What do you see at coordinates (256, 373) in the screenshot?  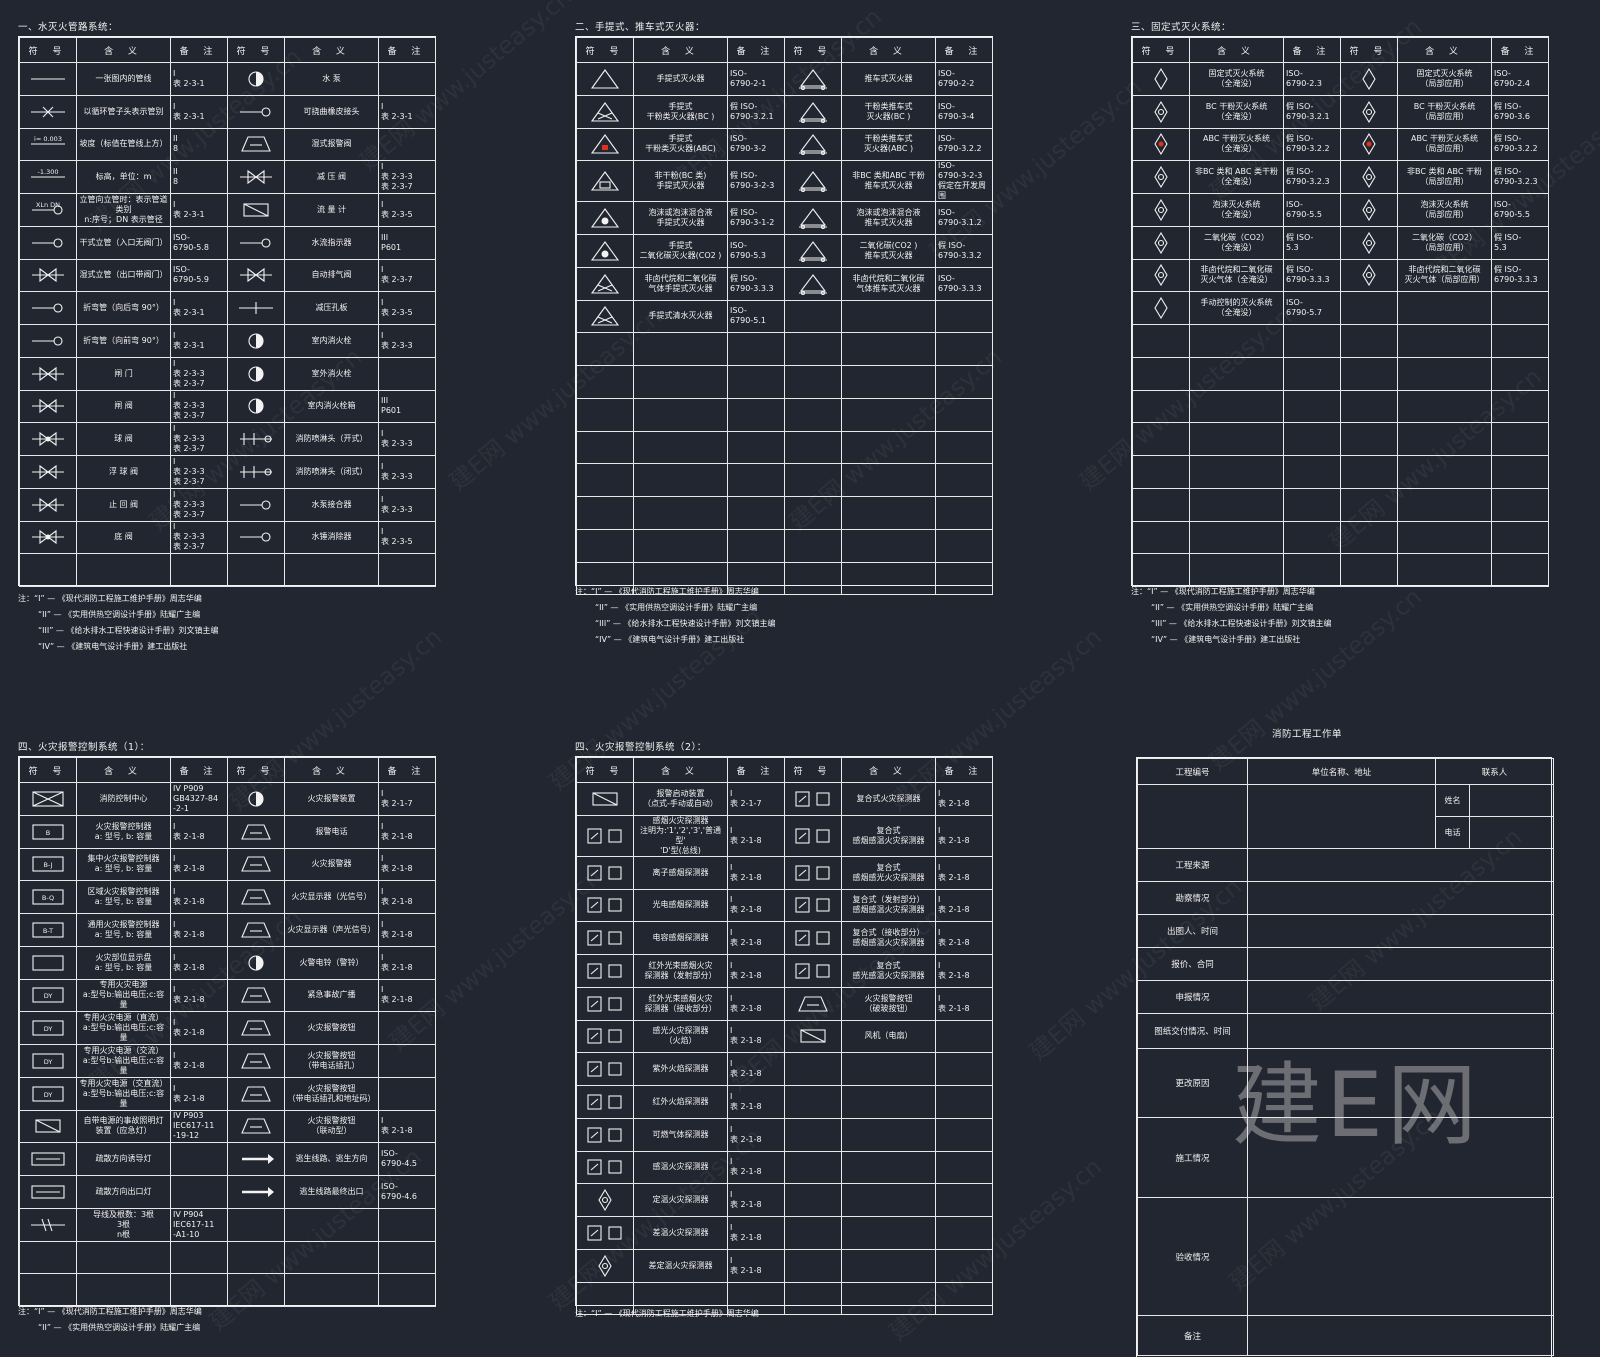 I see `outdoor-hydrant-icon` at bounding box center [256, 373].